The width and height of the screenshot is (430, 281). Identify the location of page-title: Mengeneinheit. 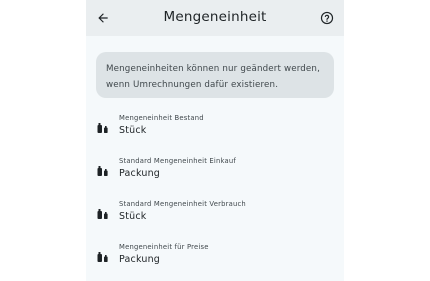
(215, 17).